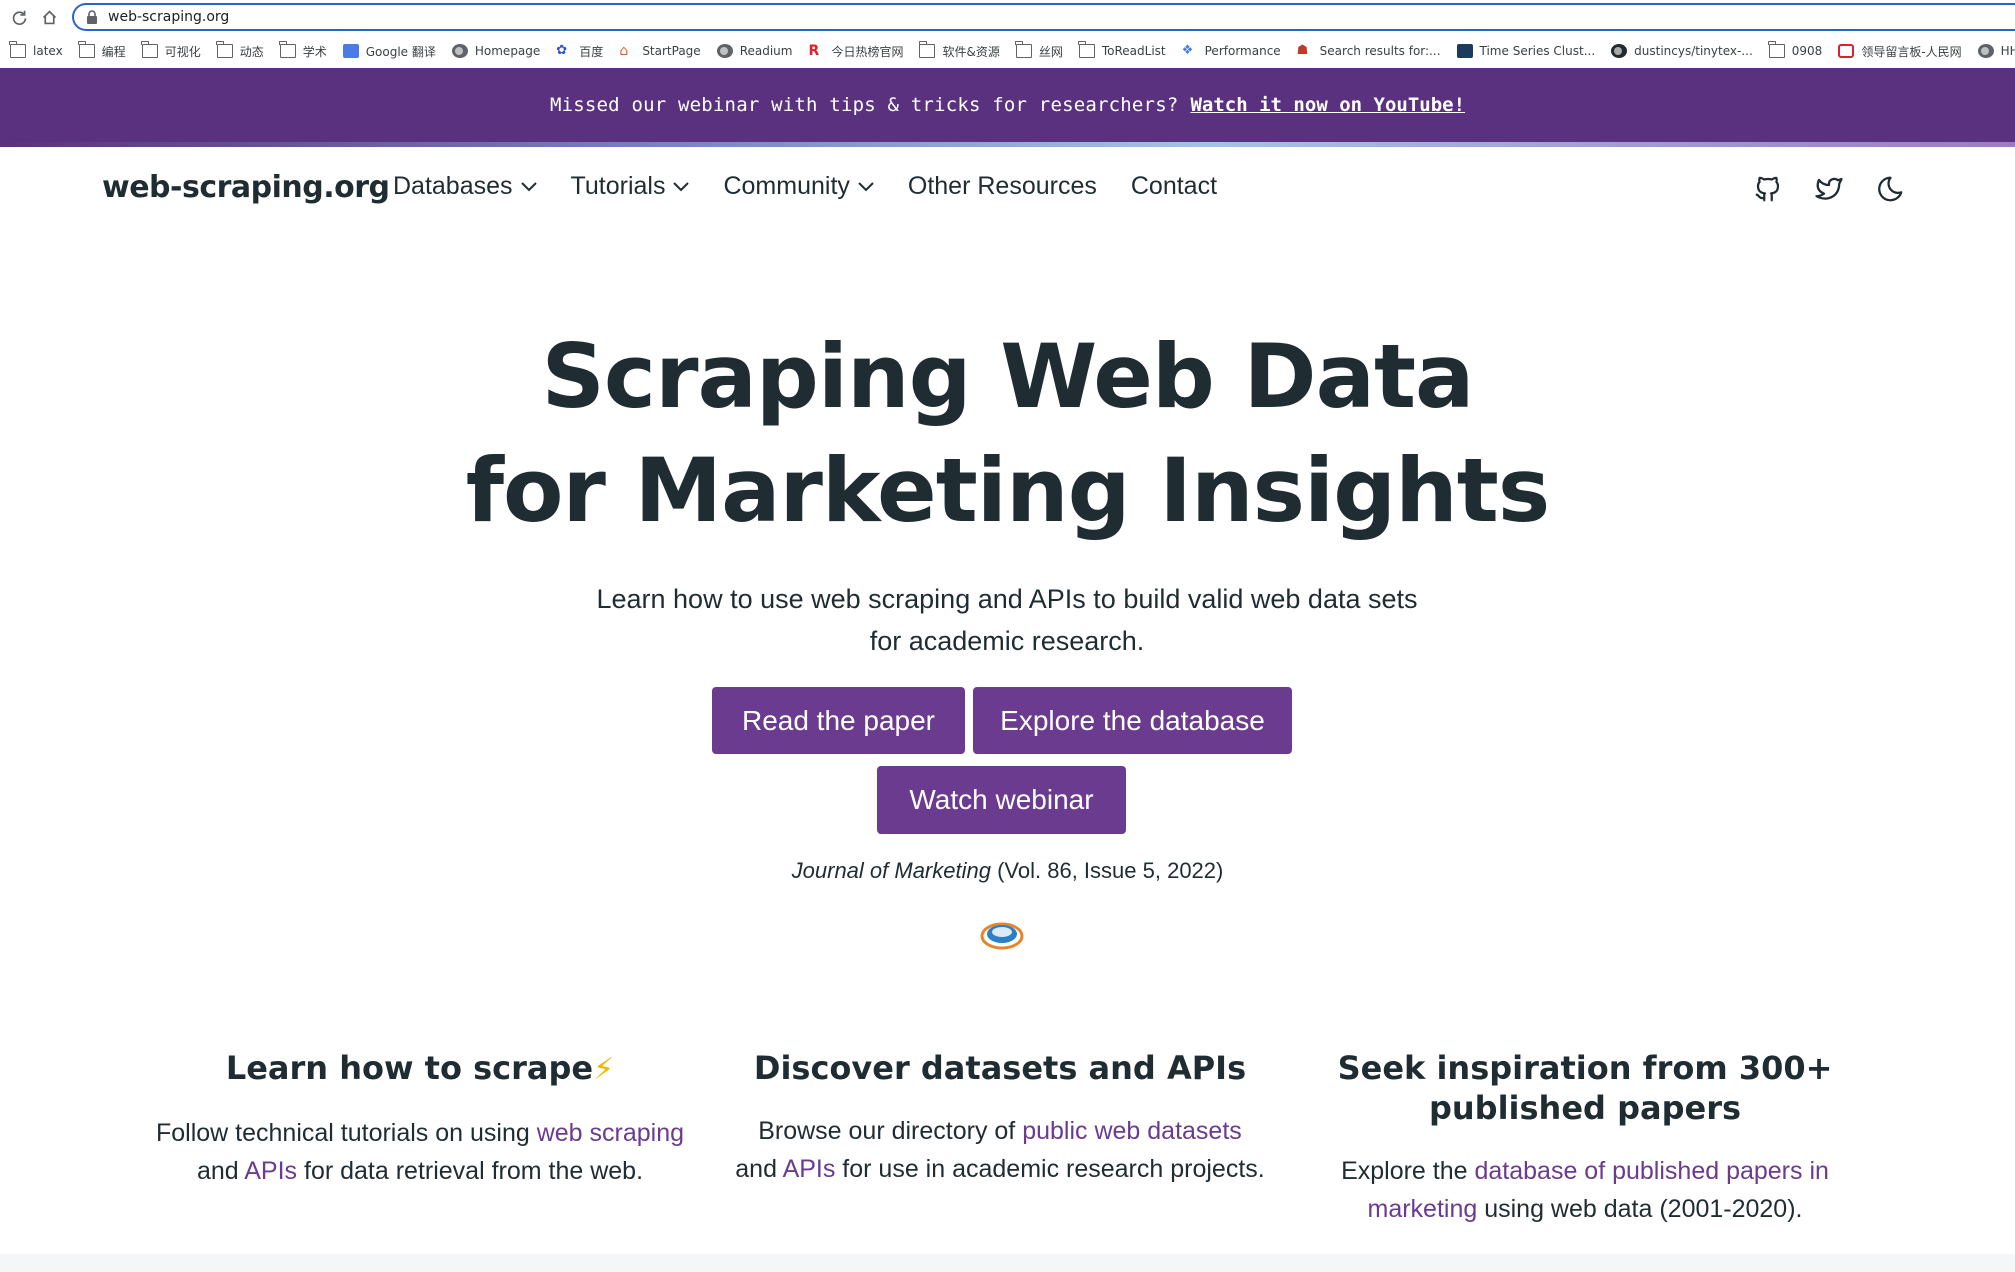 Image resolution: width=2015 pixels, height=1272 pixels. I want to click on bookmark-label: HHKE, so click(2007, 51).